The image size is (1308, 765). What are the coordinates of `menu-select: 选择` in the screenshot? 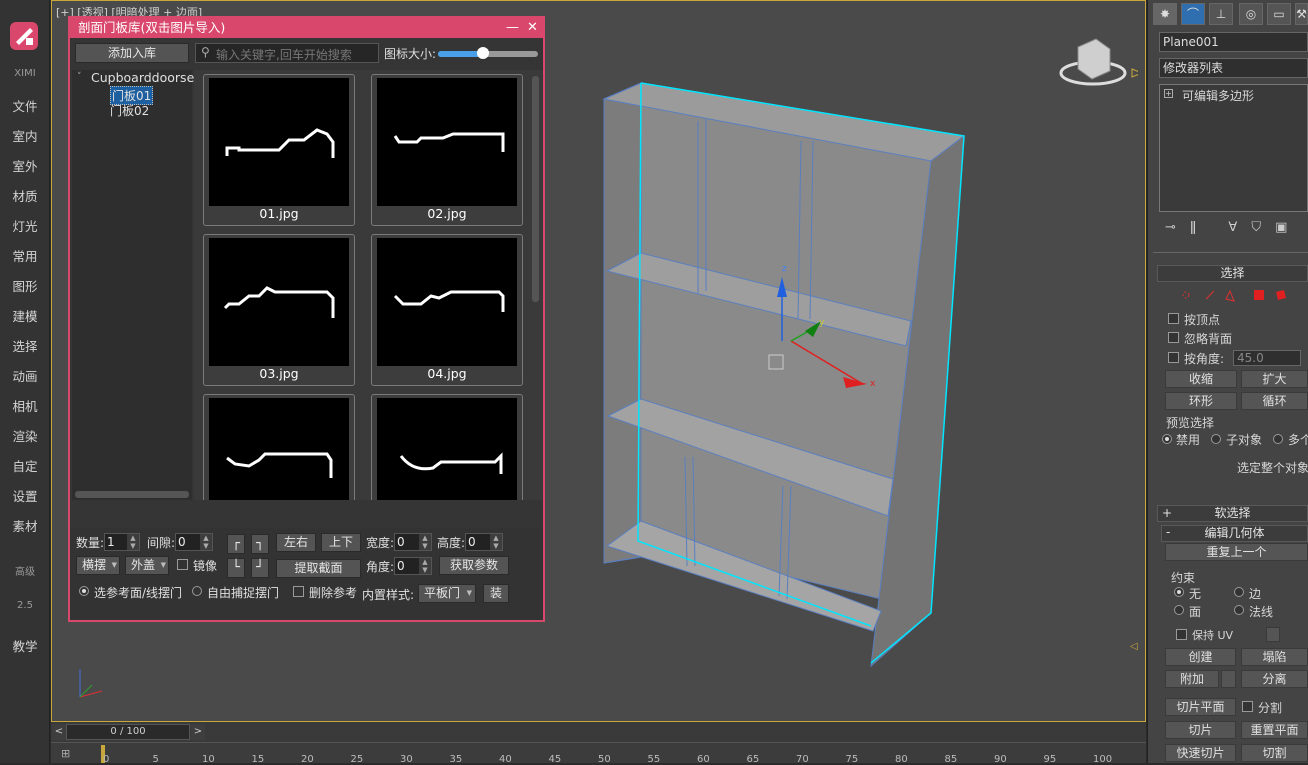 It's located at (25, 345).